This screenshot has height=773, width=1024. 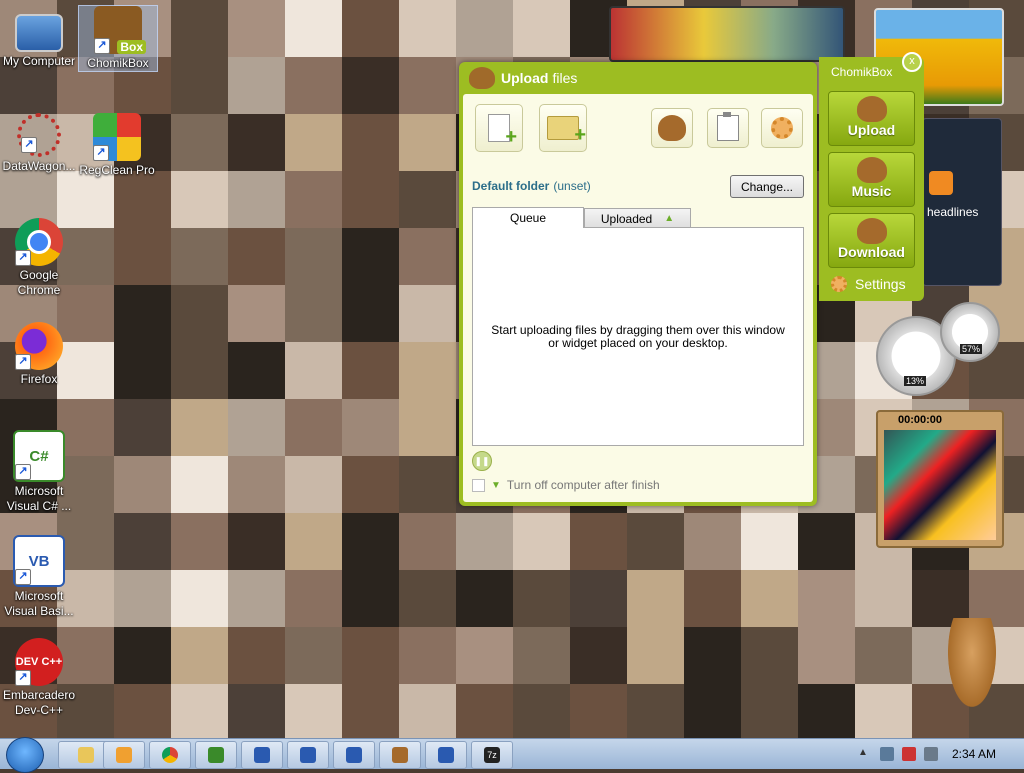 I want to click on visual-csharp-icon: C# ↗, so click(x=39, y=456).